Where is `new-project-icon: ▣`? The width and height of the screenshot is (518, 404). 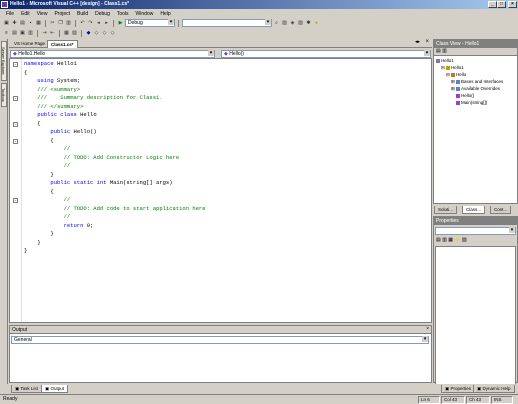
new-project-icon: ▣ is located at coordinates (6, 23).